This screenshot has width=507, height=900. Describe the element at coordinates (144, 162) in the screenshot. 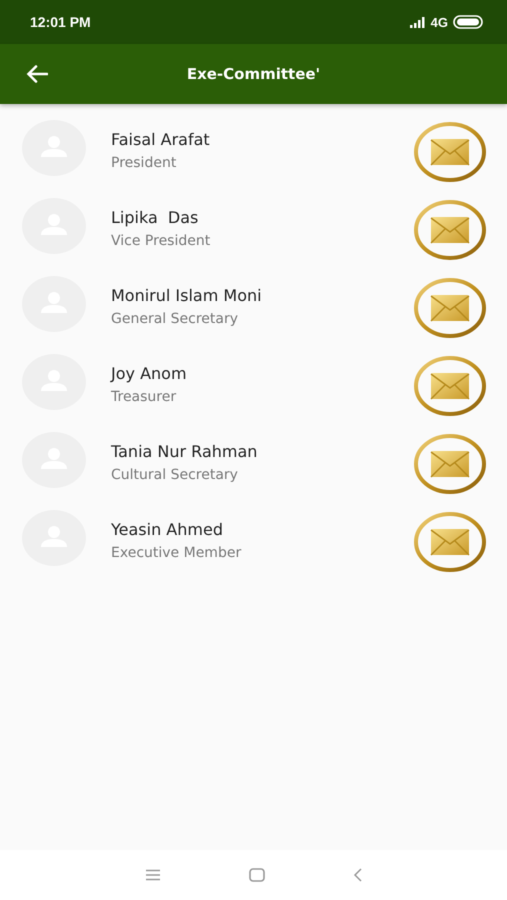

I see `member-role: President` at that location.